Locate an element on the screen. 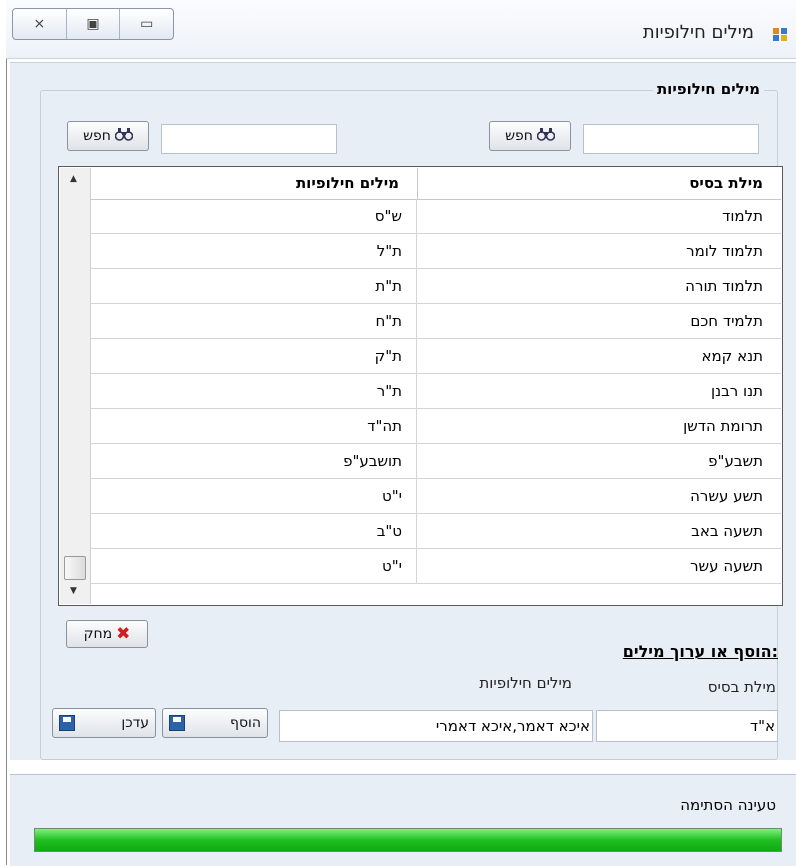 The height and width of the screenshot is (866, 796). alt-cell: ט"ב is located at coordinates (253, 531).